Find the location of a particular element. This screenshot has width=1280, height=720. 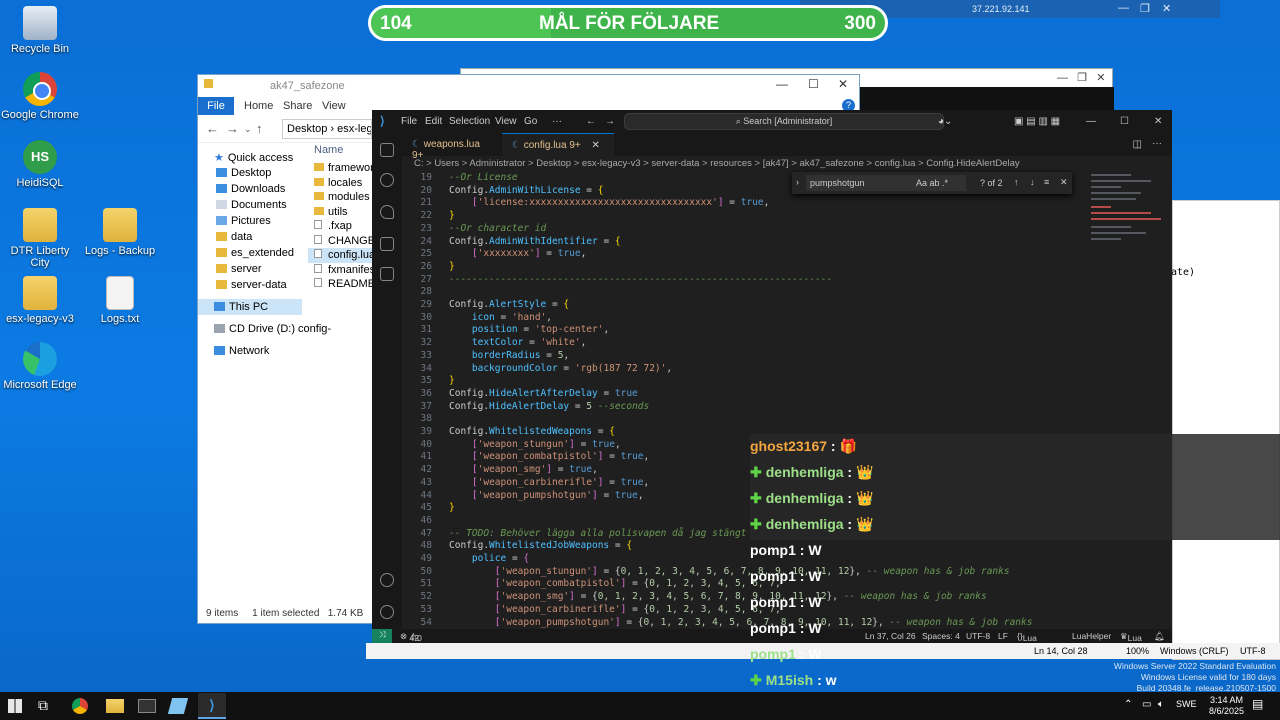

code-line: Config.WhitelistedJobWeapons = { is located at coordinates (540, 545).